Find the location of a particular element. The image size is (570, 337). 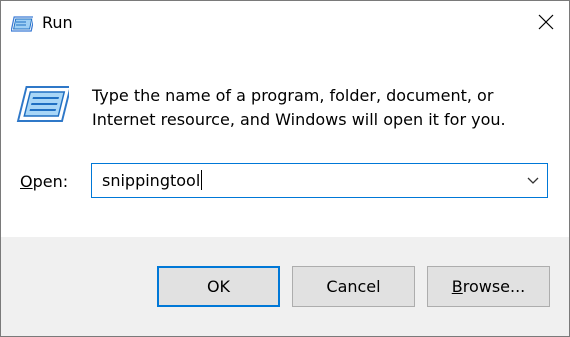

window-title: Run is located at coordinates (57, 22).